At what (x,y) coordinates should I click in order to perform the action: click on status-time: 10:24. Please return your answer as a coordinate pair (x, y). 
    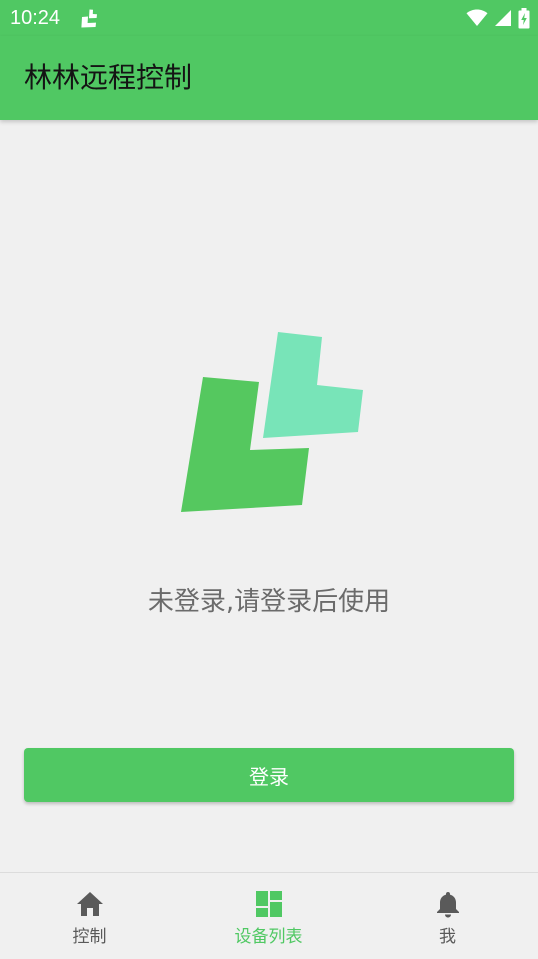
    Looking at the image, I should click on (35, 18).